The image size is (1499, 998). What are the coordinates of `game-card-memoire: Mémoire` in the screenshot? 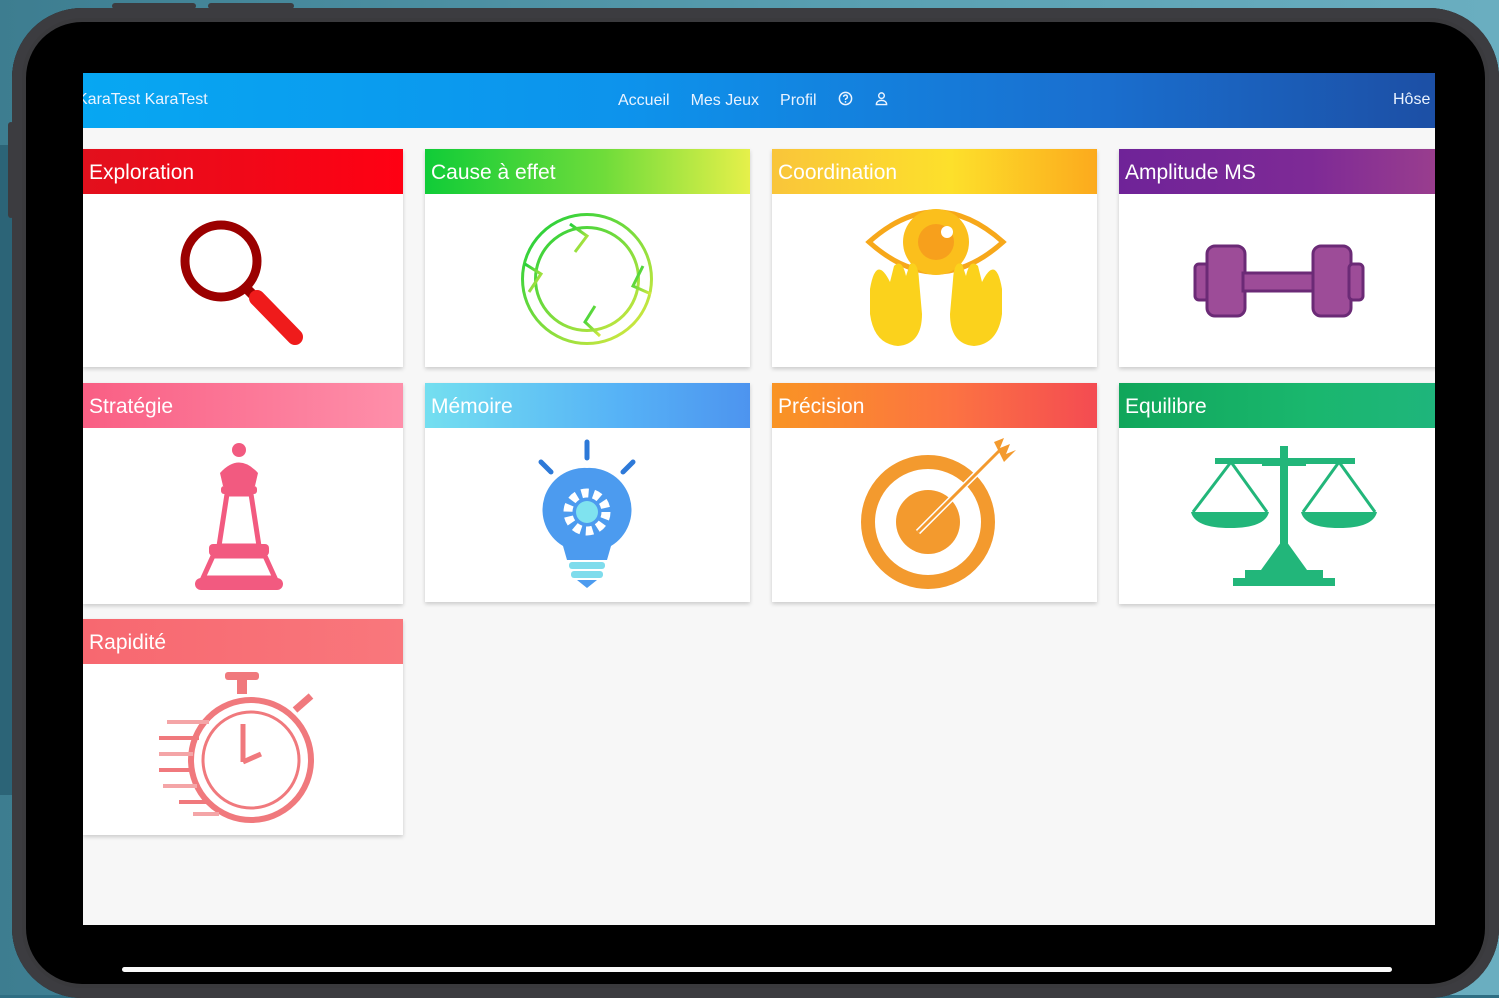 It's located at (587, 492).